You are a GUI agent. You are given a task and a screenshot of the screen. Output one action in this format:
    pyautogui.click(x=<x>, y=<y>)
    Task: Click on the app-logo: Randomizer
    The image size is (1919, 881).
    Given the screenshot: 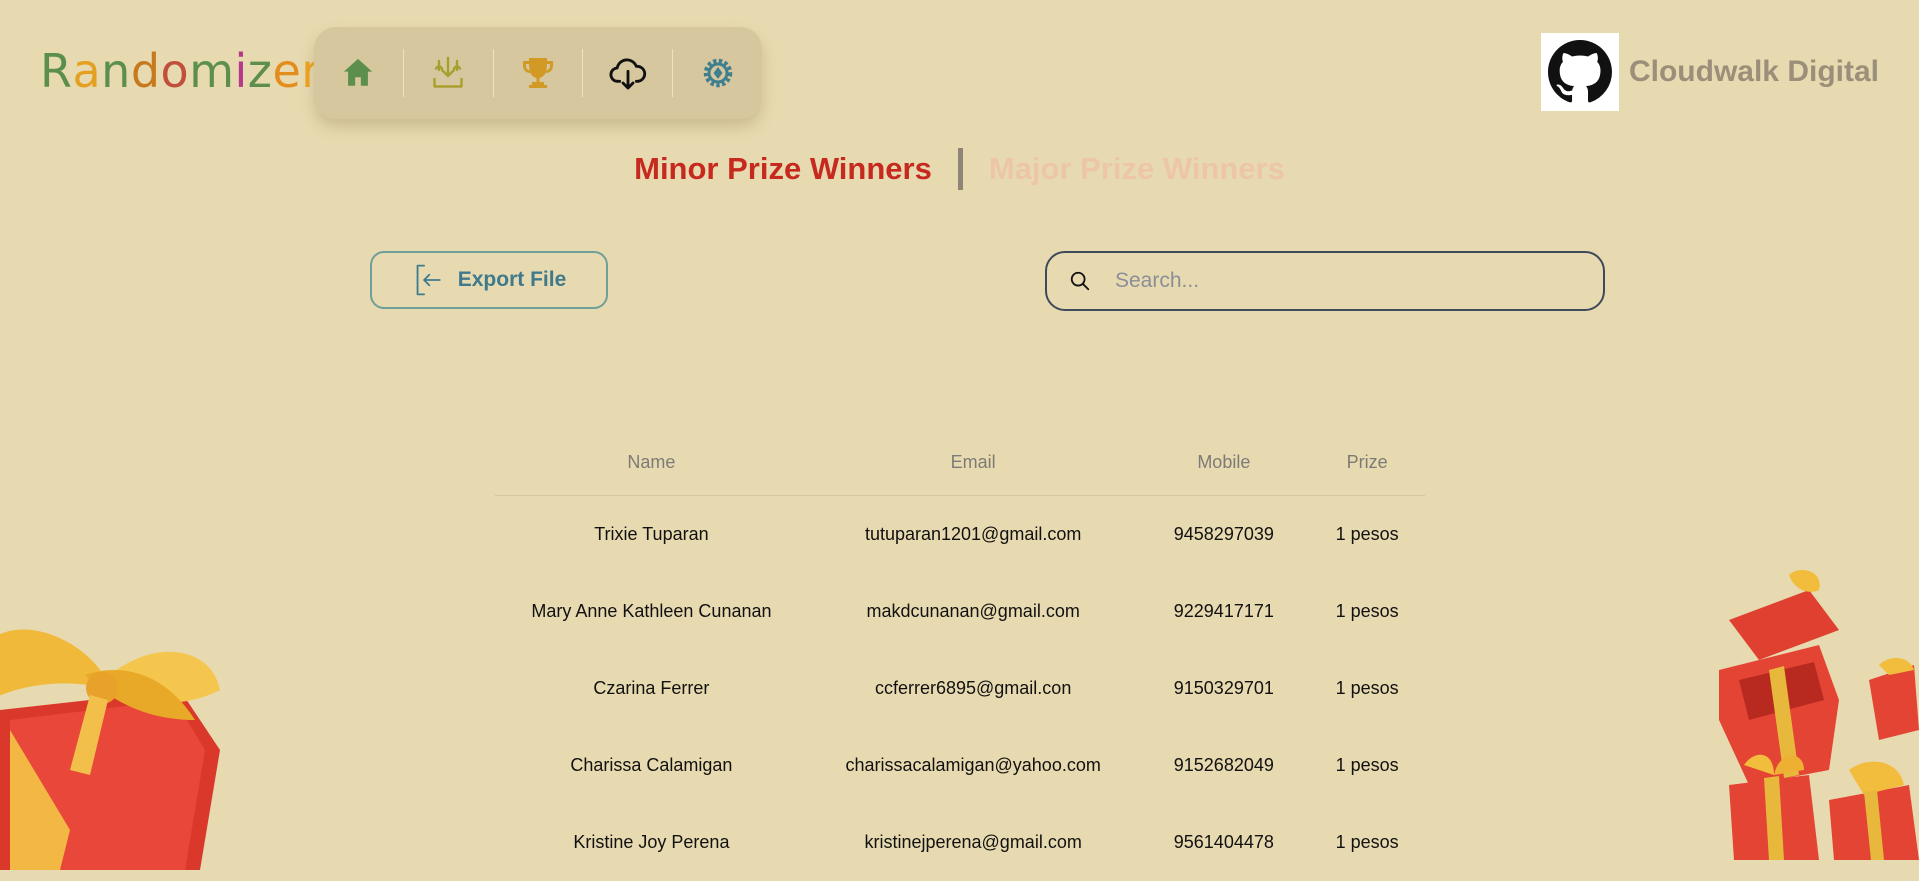 What is the action you would take?
    pyautogui.click(x=180, y=71)
    